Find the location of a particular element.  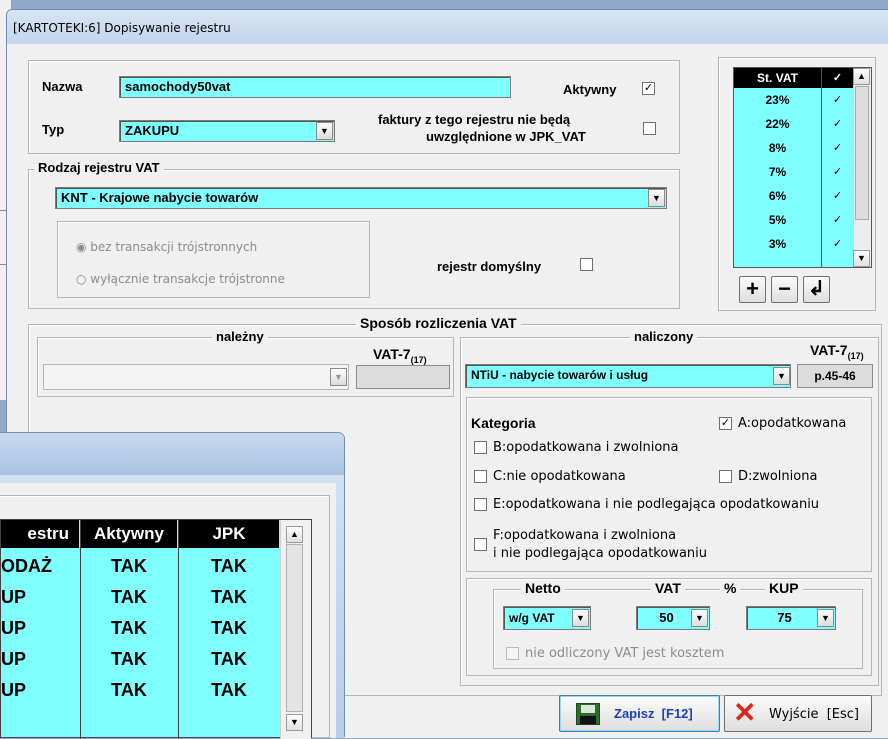

stvat-list: St. VAT ✓ 23% ✓ 22% ✓ 8% ✓ 7% ✓ 6% ✓ 5% ✓ 3% ✓ ▲ ▼ is located at coordinates (802, 167).